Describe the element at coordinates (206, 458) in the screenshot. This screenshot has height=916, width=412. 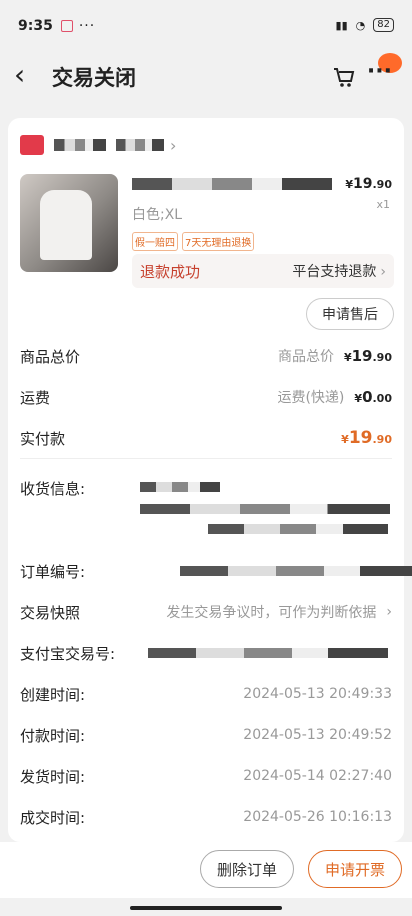
I see `divider` at that location.